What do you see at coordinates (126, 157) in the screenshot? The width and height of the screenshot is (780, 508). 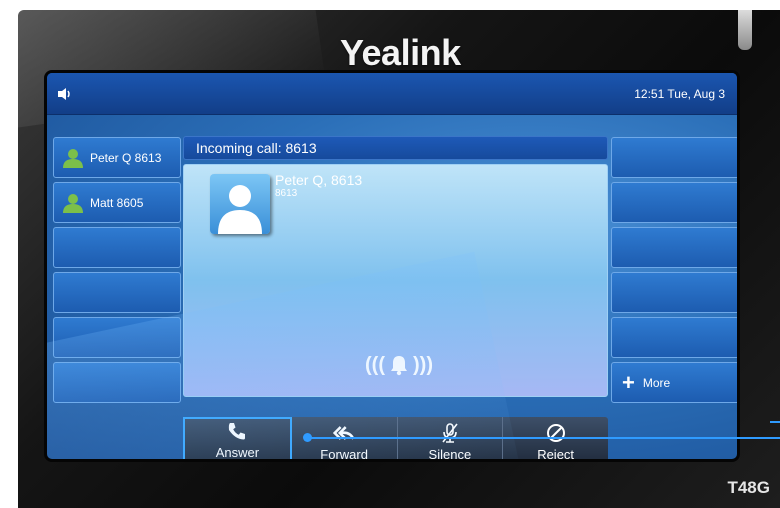 I see `line-key-label: Peter Q 8613` at bounding box center [126, 157].